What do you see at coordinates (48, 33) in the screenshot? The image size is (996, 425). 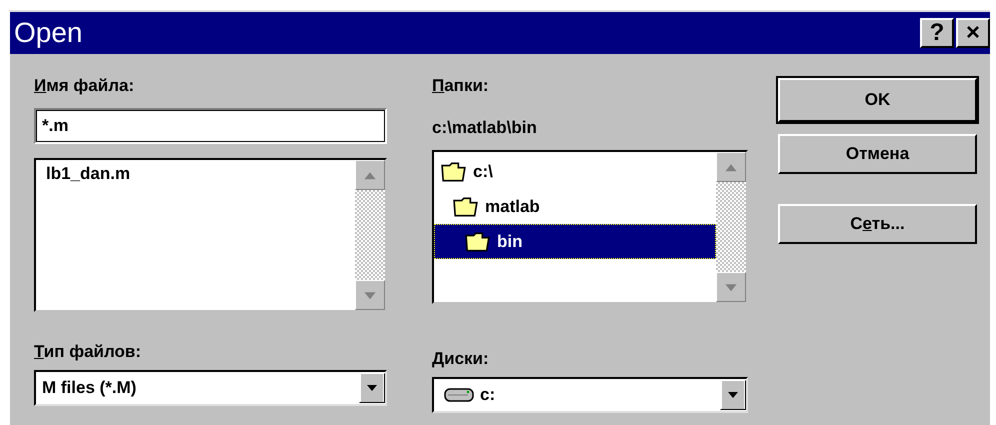 I see `window-title: Open` at bounding box center [48, 33].